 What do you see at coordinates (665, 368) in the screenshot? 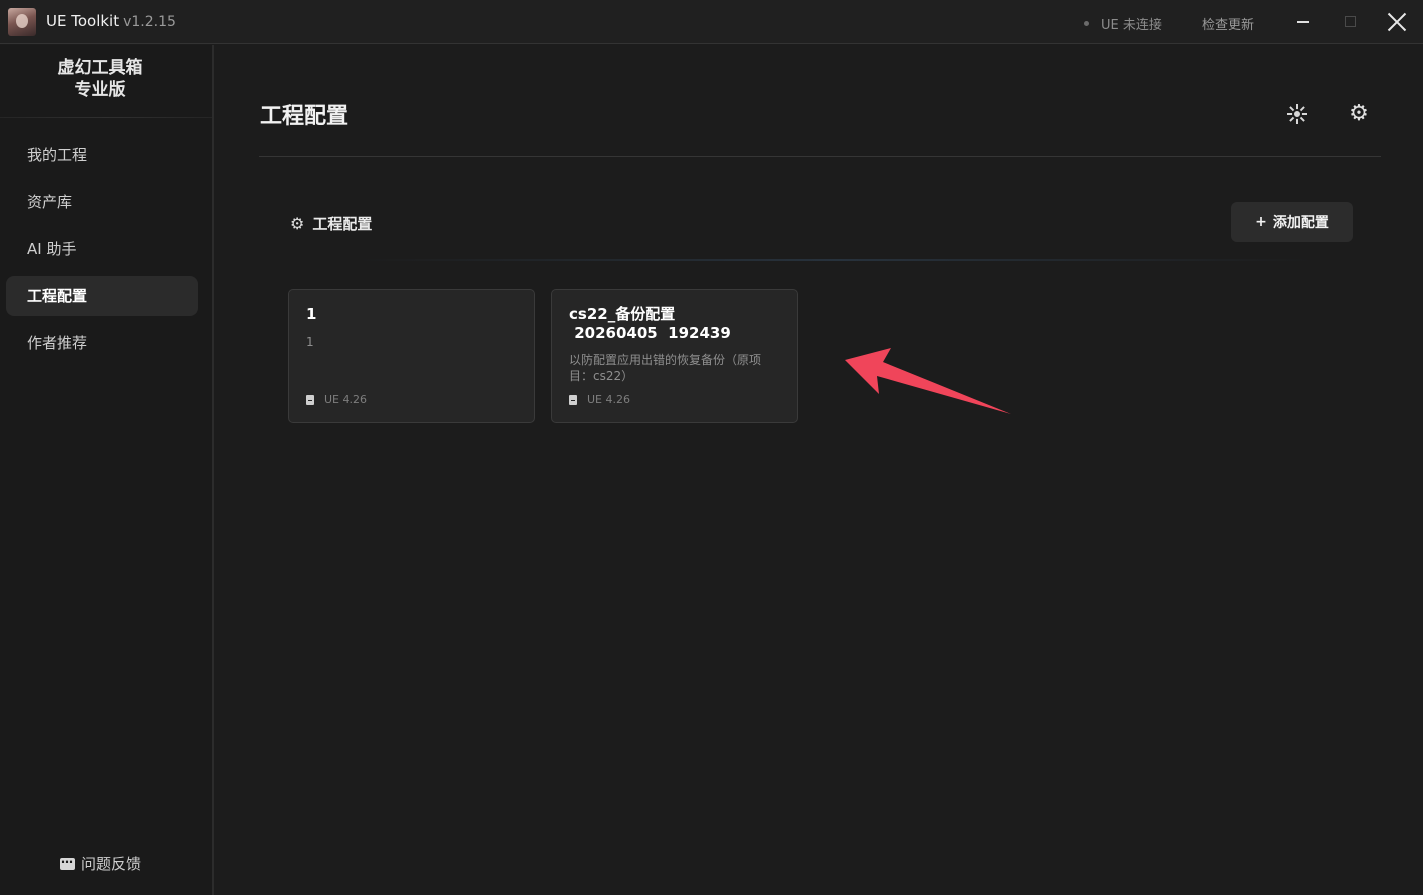
I see `config-card-description: 以防配置应用出错的恢复备份（原项目：cs22）` at bounding box center [665, 368].